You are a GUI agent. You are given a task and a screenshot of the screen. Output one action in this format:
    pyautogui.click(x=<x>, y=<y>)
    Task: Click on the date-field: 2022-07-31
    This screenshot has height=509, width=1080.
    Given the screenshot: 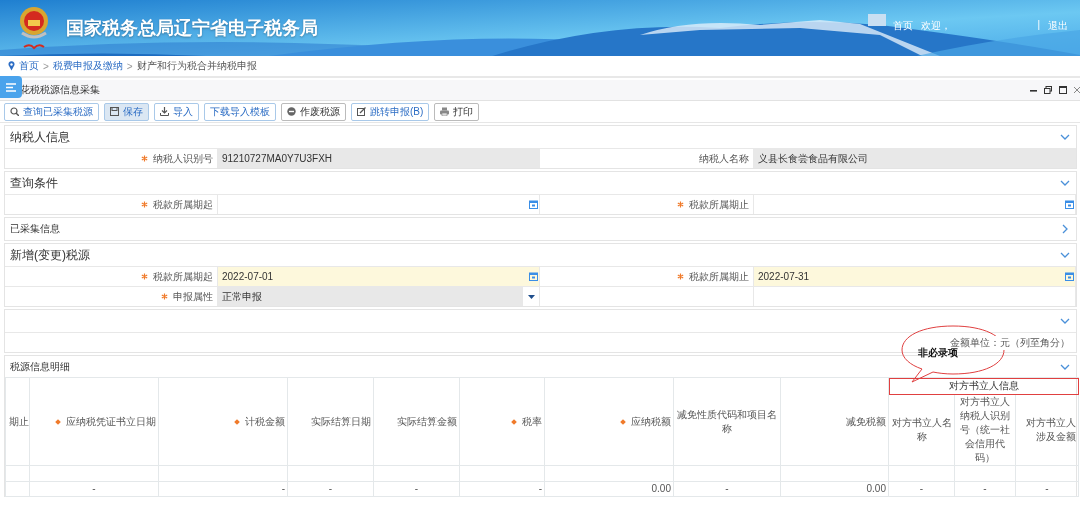 What is the action you would take?
    pyautogui.click(x=915, y=276)
    